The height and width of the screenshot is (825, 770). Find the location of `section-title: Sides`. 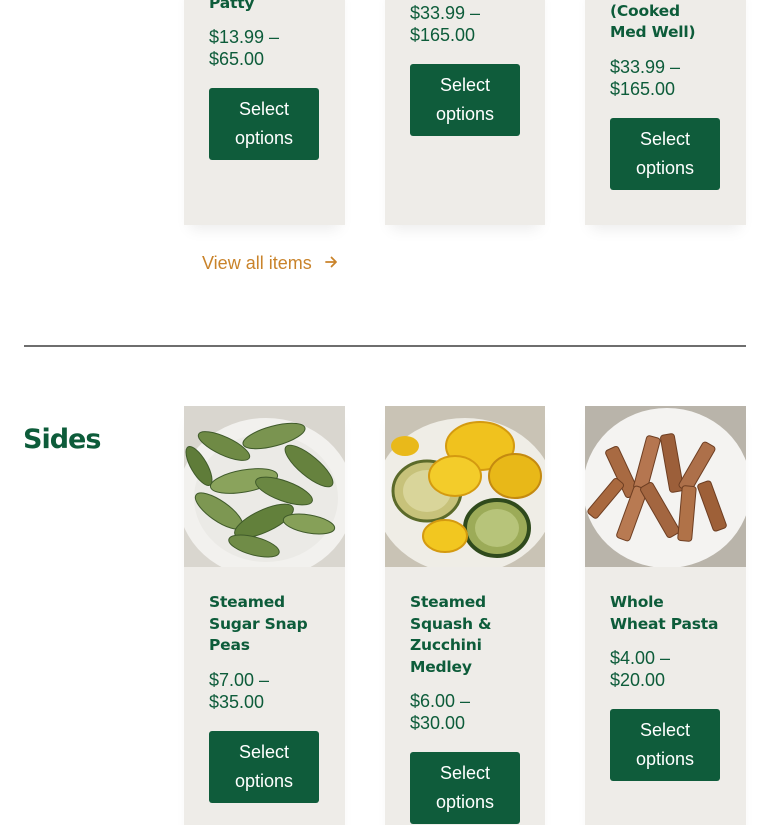

section-title: Sides is located at coordinates (62, 439).